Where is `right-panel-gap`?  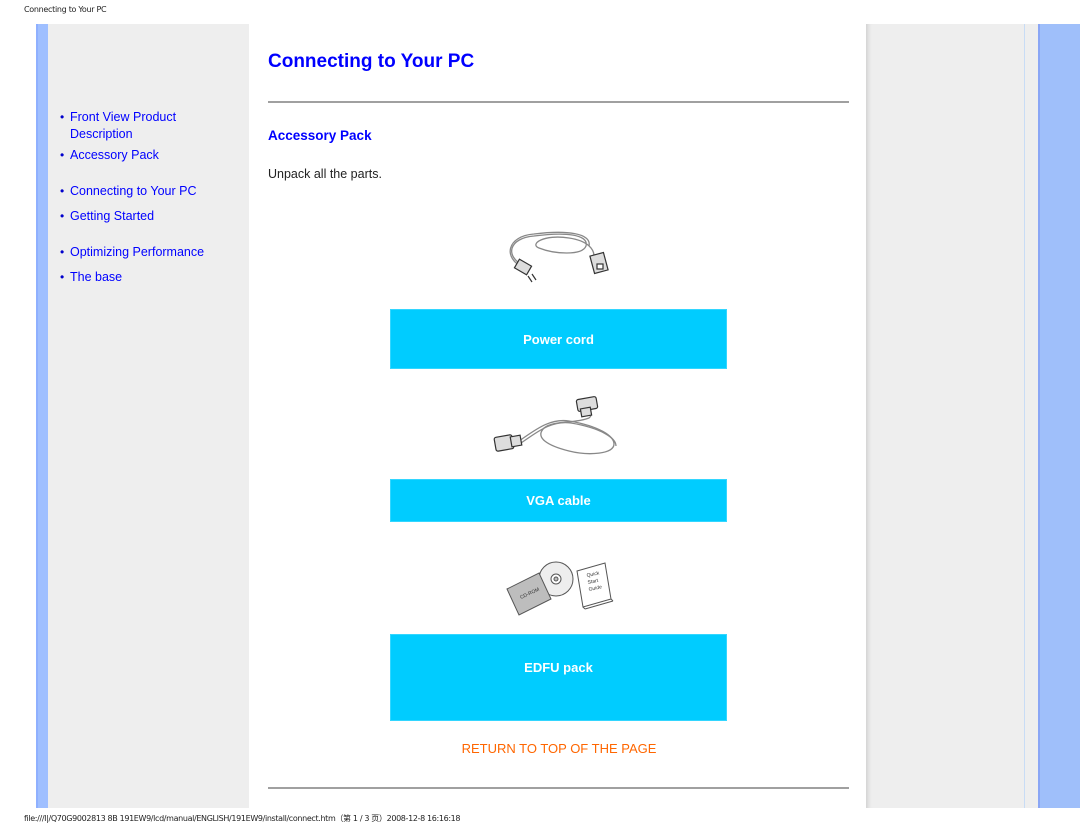 right-panel-gap is located at coordinates (1031, 416).